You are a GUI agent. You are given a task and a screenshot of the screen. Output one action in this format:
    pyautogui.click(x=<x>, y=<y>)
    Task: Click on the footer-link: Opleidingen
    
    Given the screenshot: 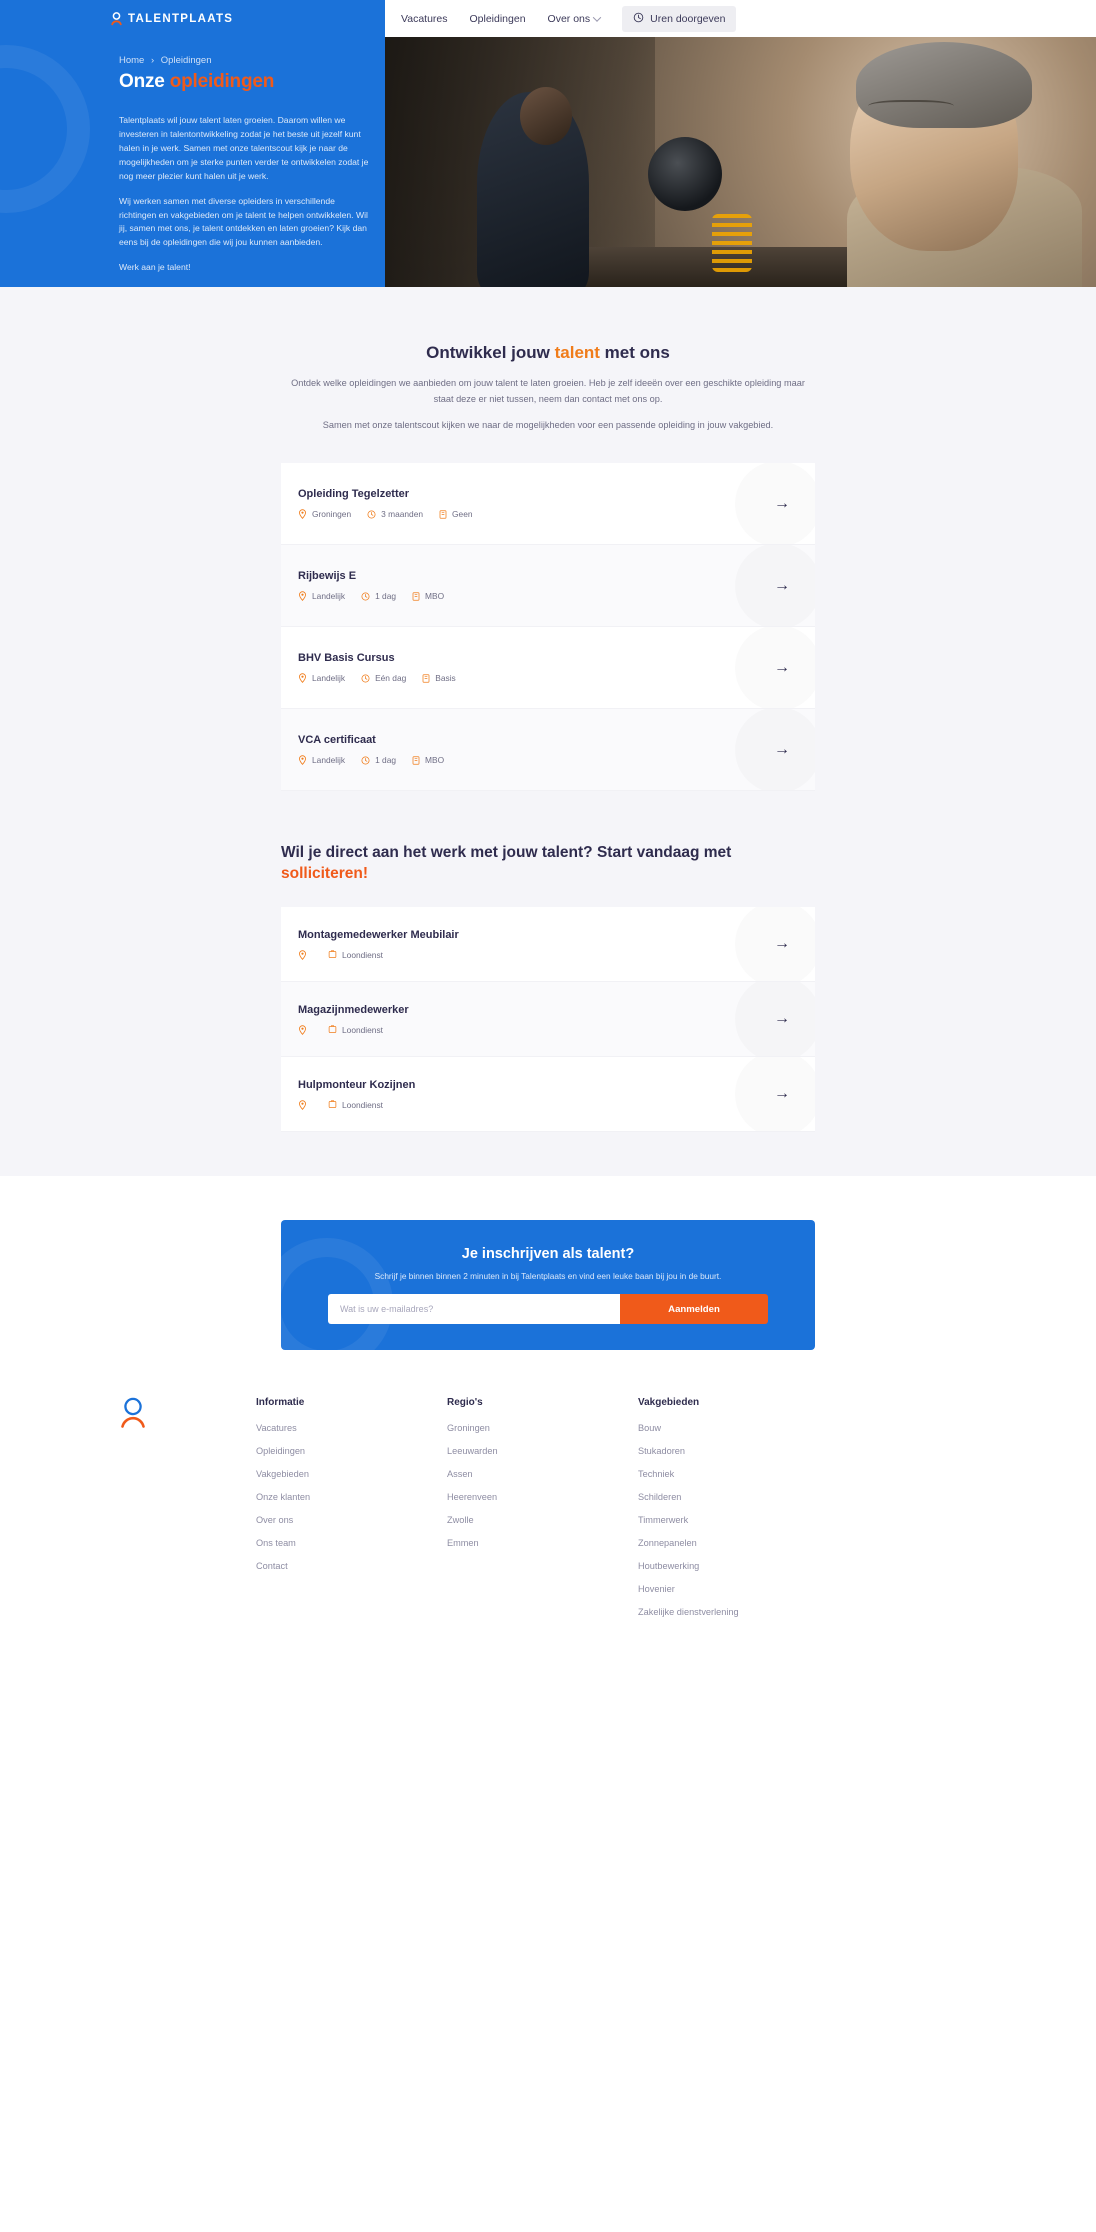 What is the action you would take?
    pyautogui.click(x=351, y=1451)
    